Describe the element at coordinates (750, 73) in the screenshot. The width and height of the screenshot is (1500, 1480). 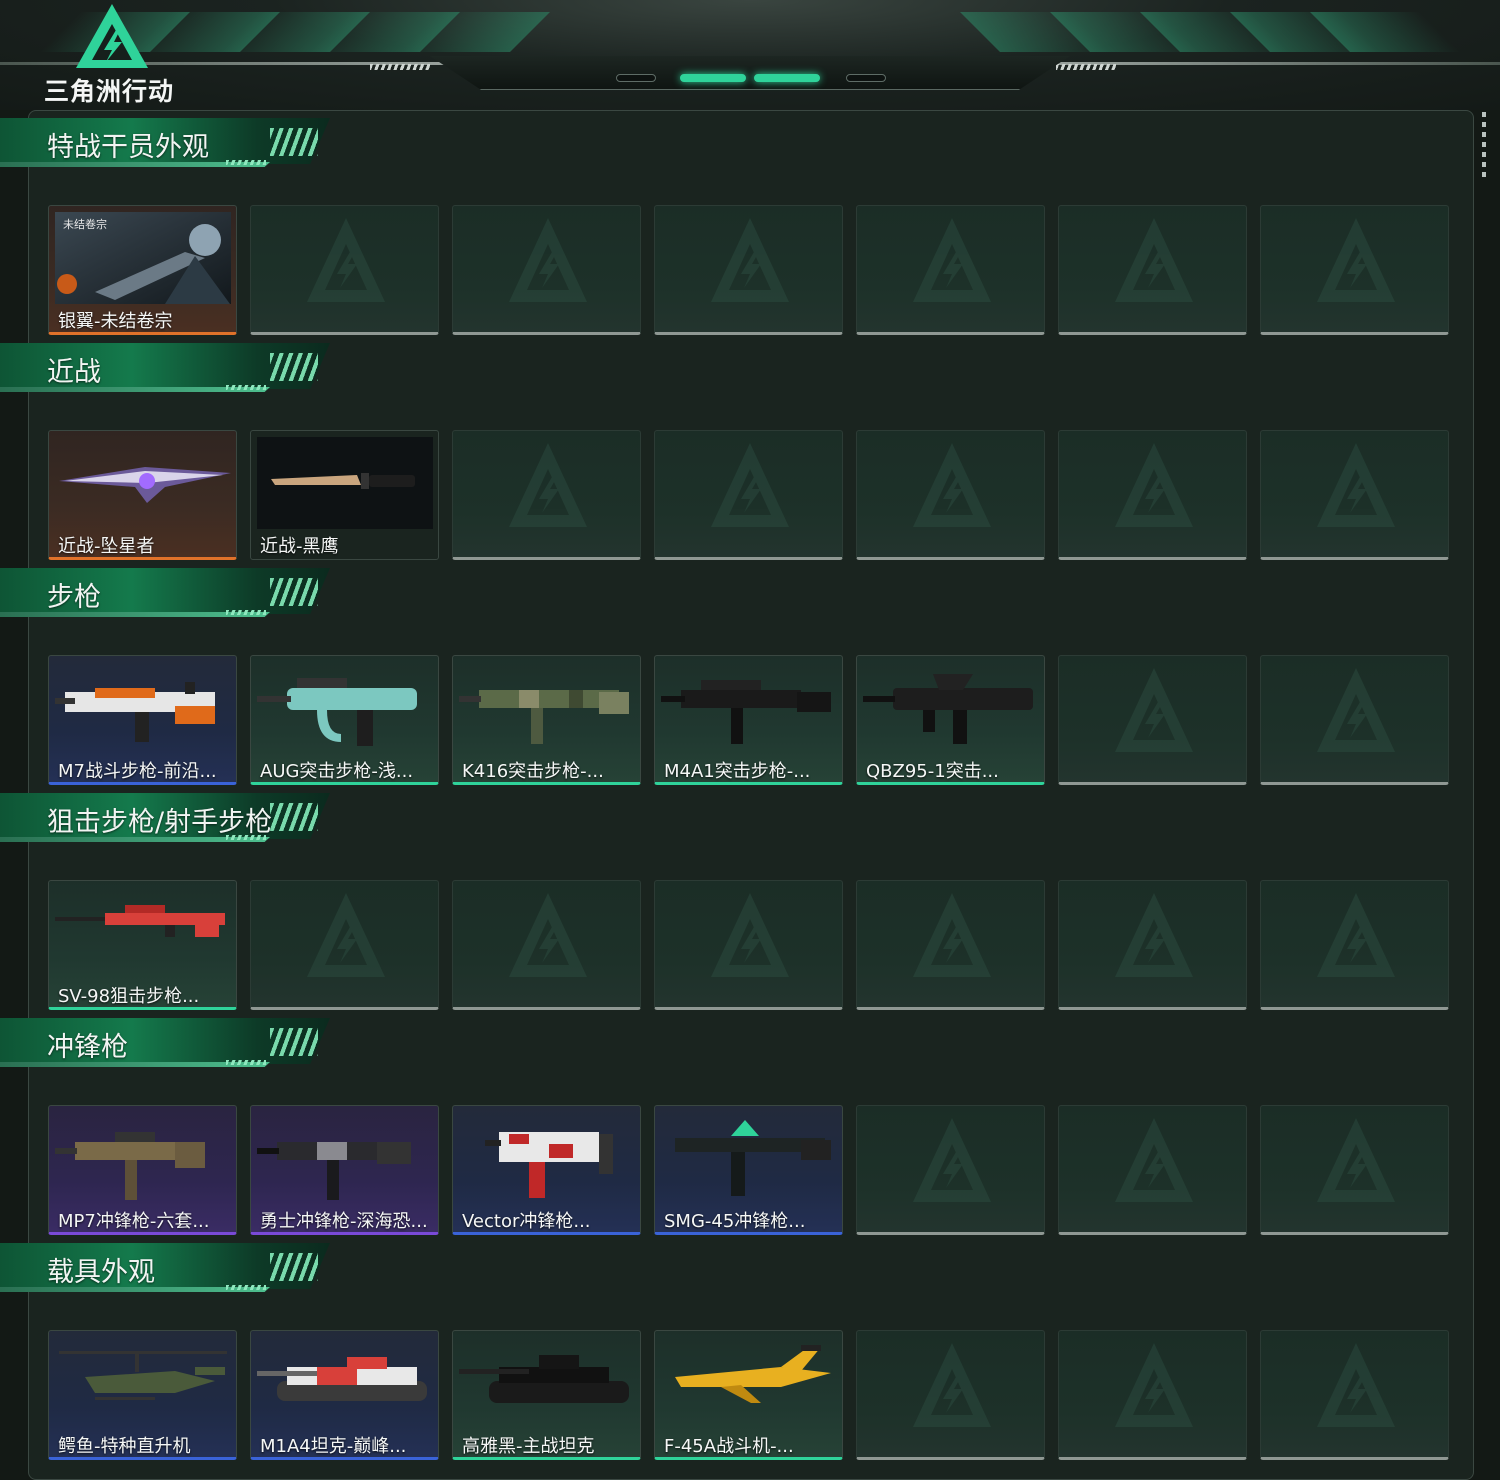
I see `nav-indicator-plate` at that location.